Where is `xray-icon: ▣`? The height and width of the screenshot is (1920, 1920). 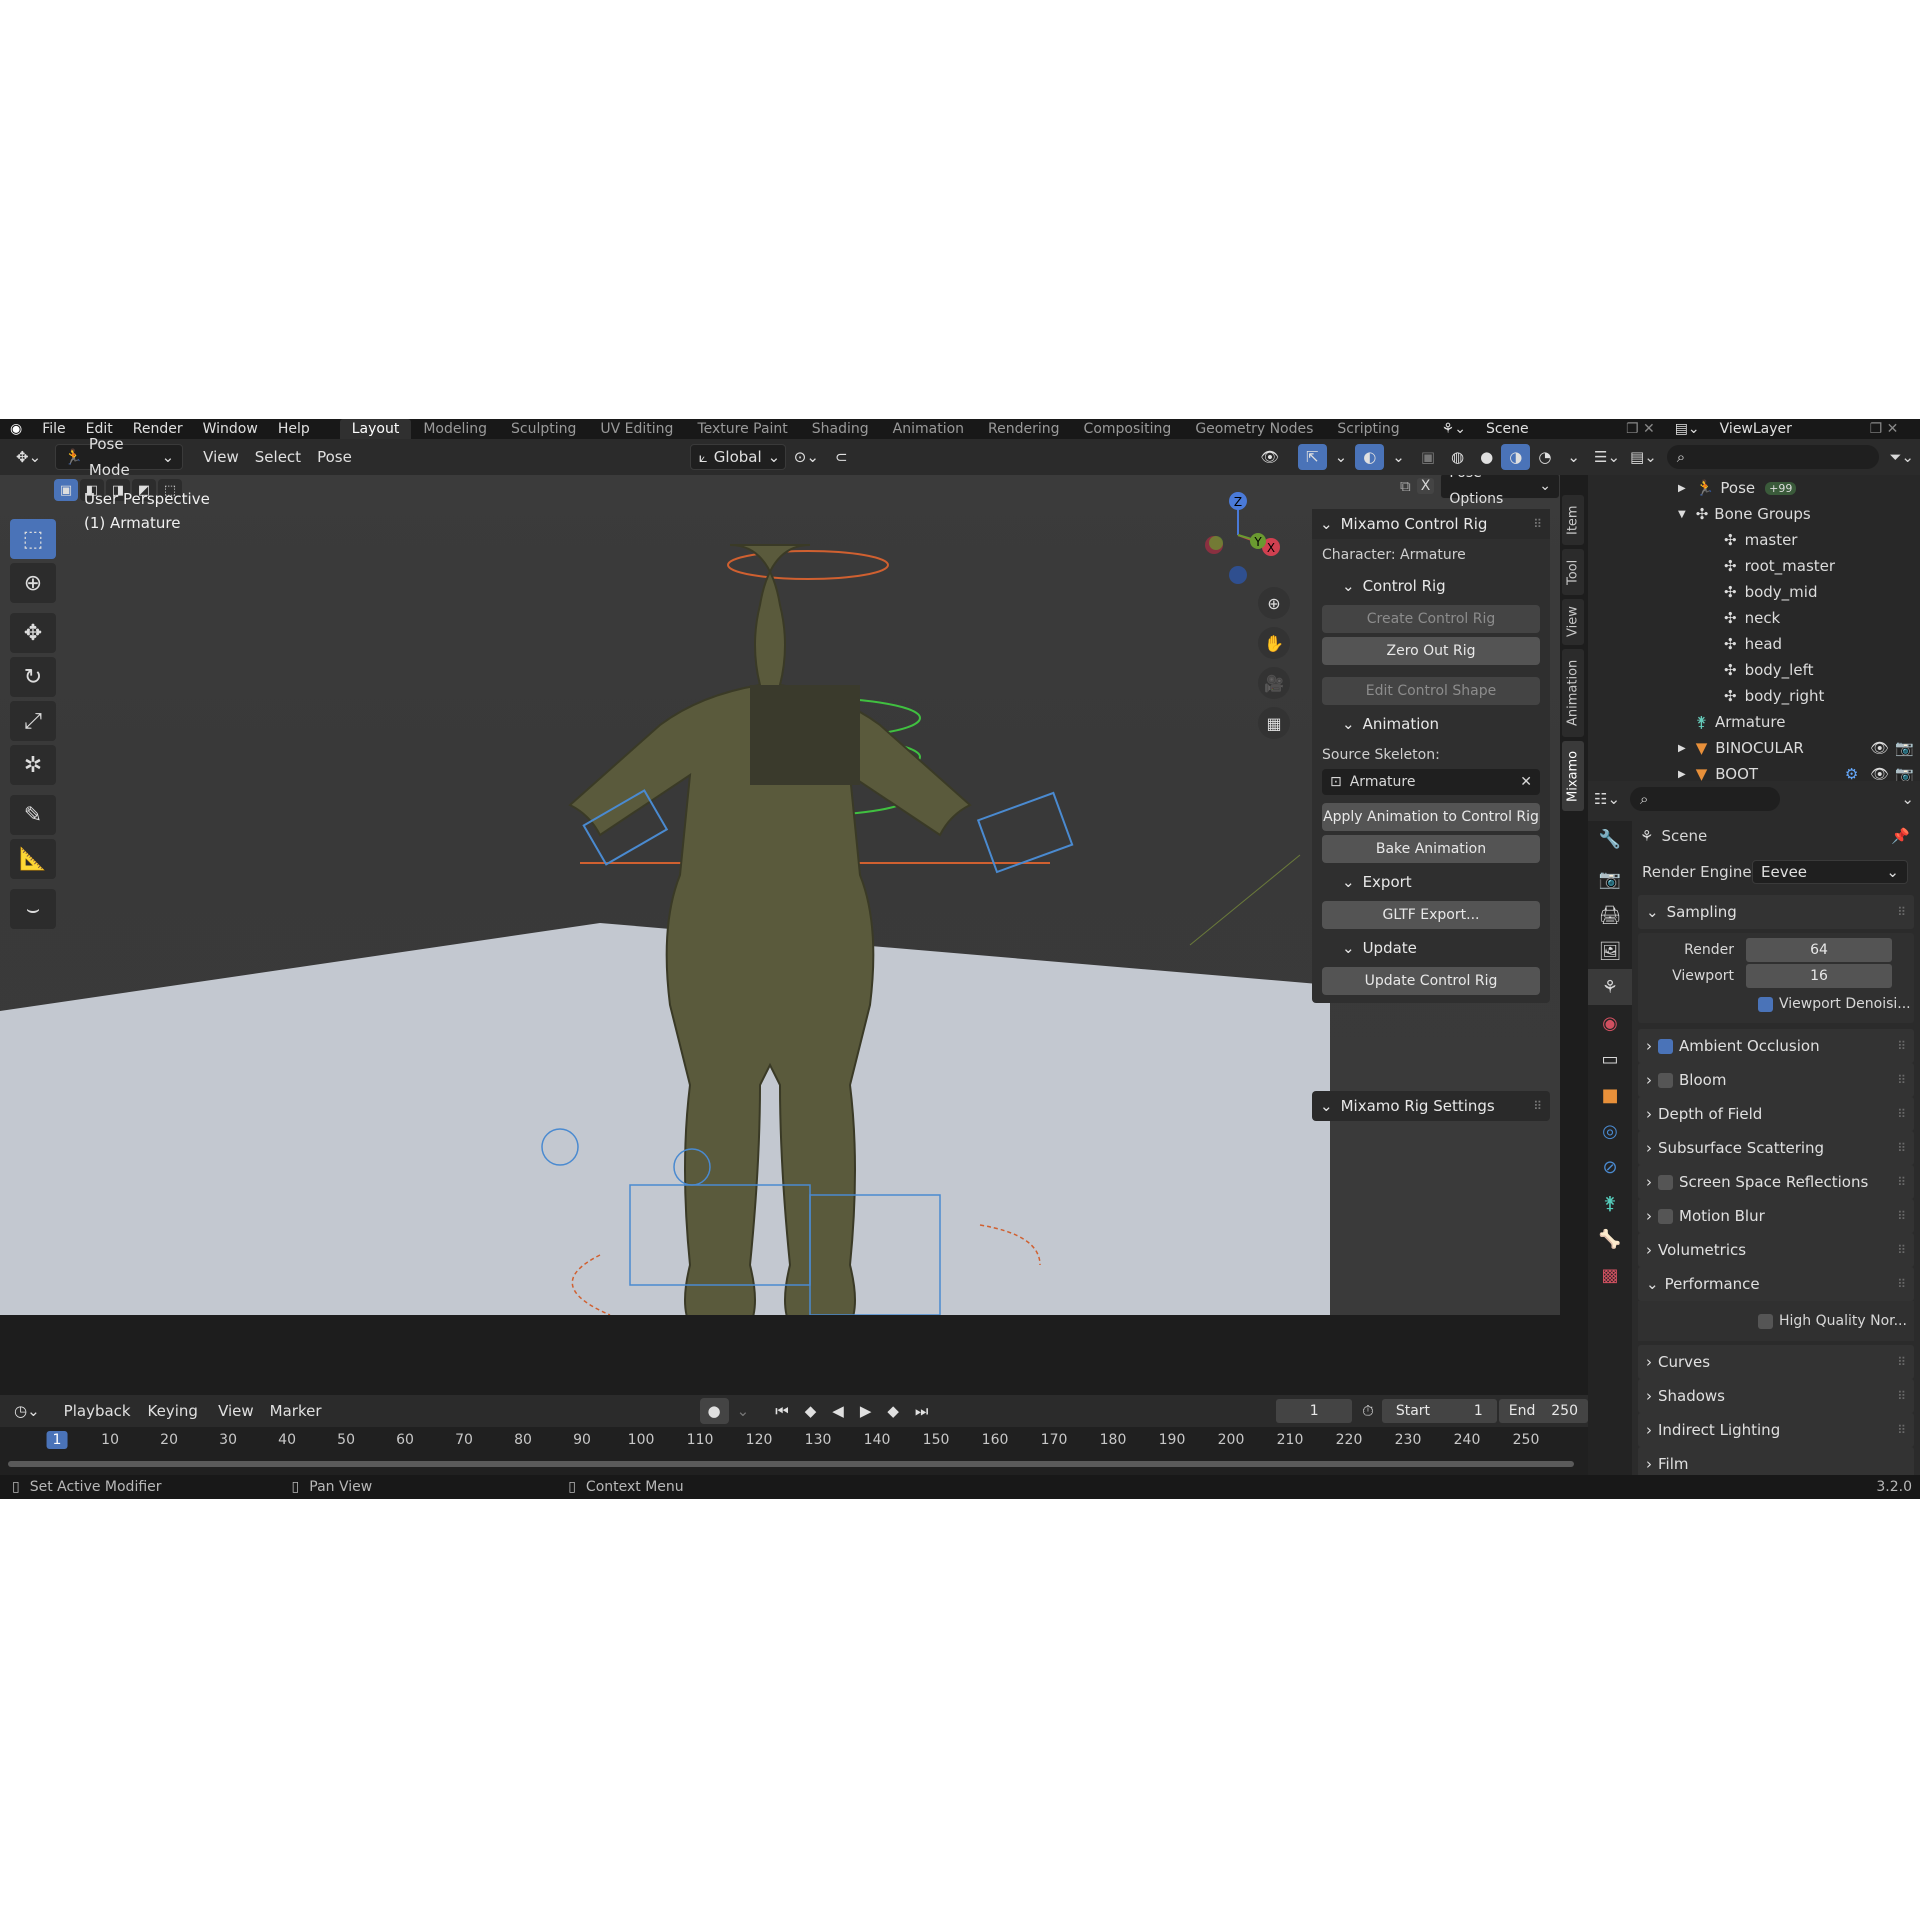 xray-icon: ▣ is located at coordinates (1428, 457).